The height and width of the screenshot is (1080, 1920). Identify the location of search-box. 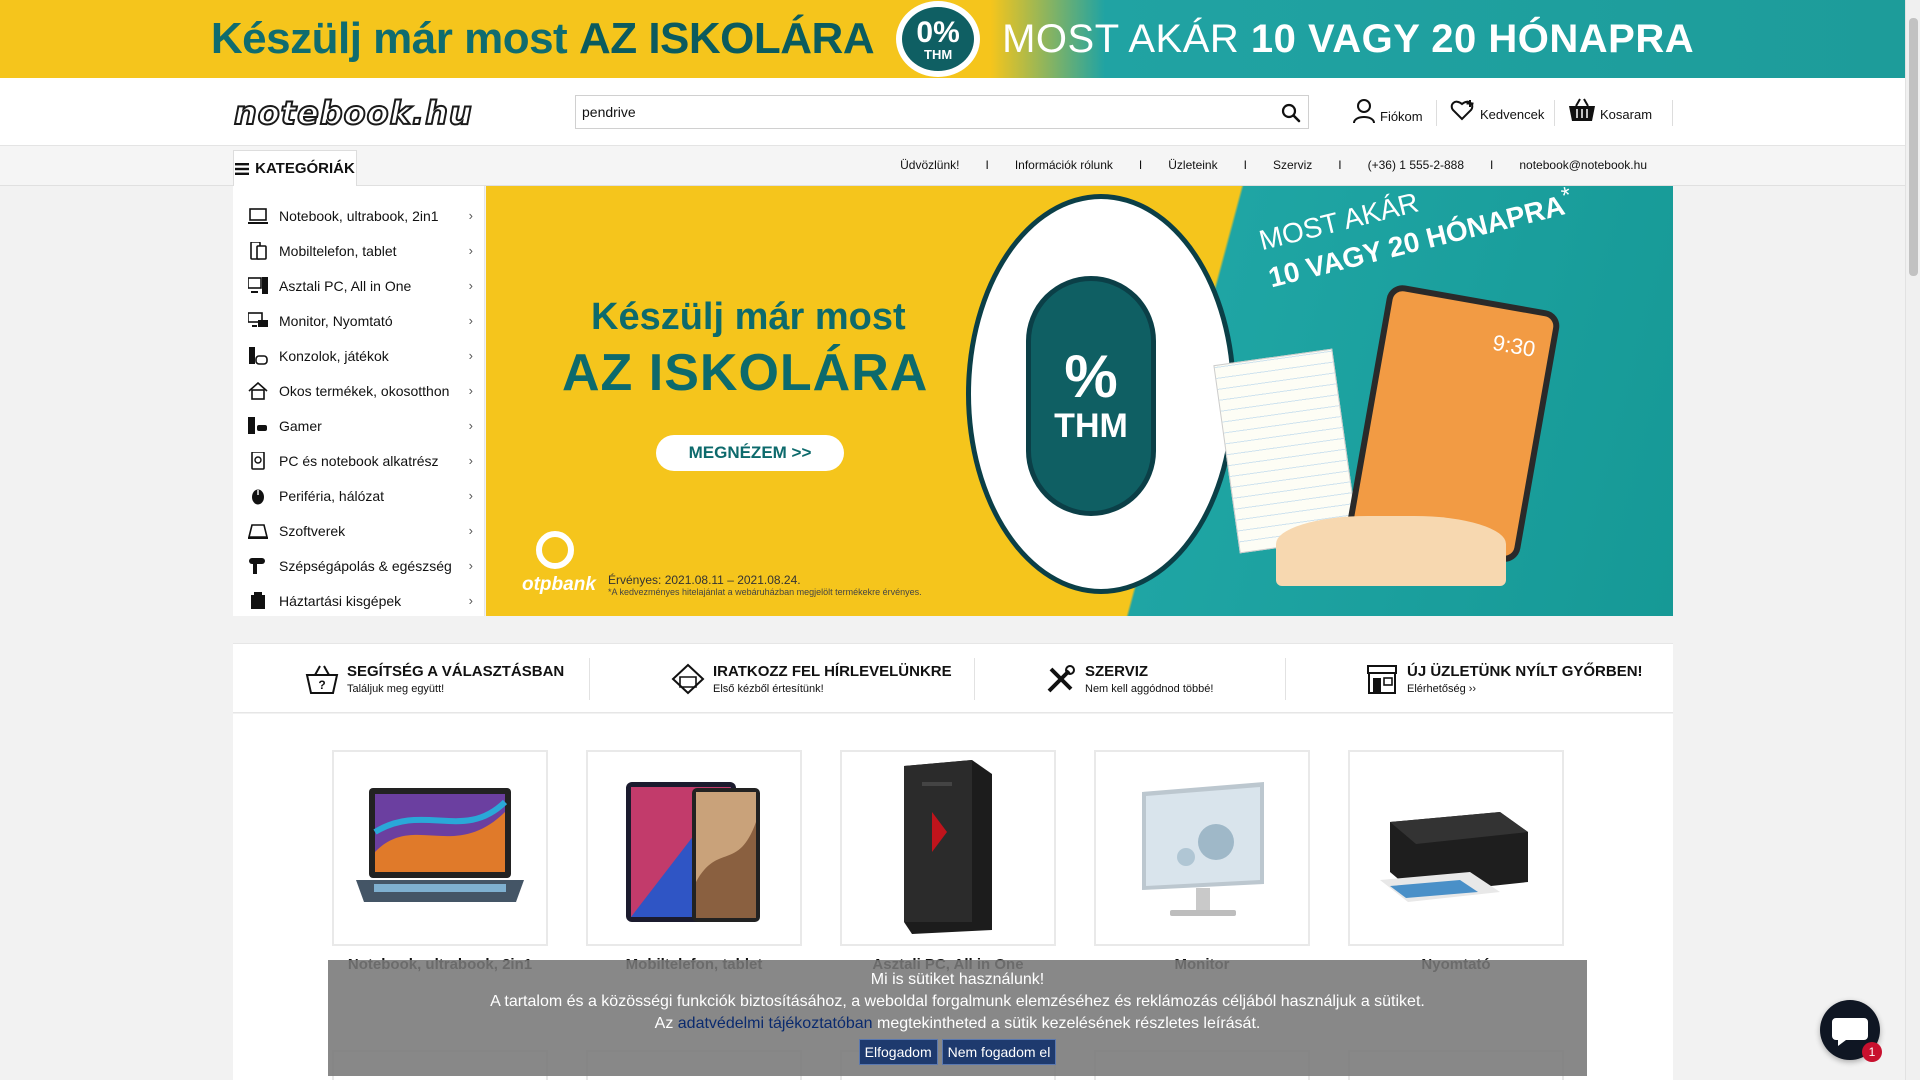
(942, 112).